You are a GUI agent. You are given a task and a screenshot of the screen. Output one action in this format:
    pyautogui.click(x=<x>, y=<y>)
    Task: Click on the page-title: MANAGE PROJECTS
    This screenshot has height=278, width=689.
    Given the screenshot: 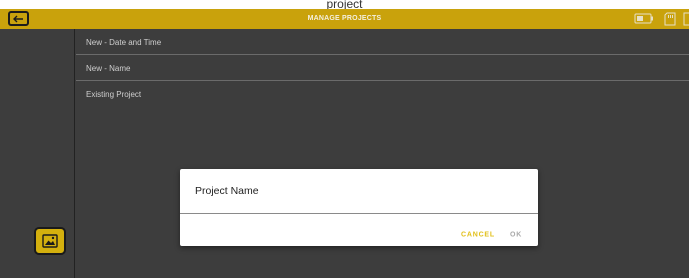 What is the action you would take?
    pyautogui.click(x=344, y=18)
    